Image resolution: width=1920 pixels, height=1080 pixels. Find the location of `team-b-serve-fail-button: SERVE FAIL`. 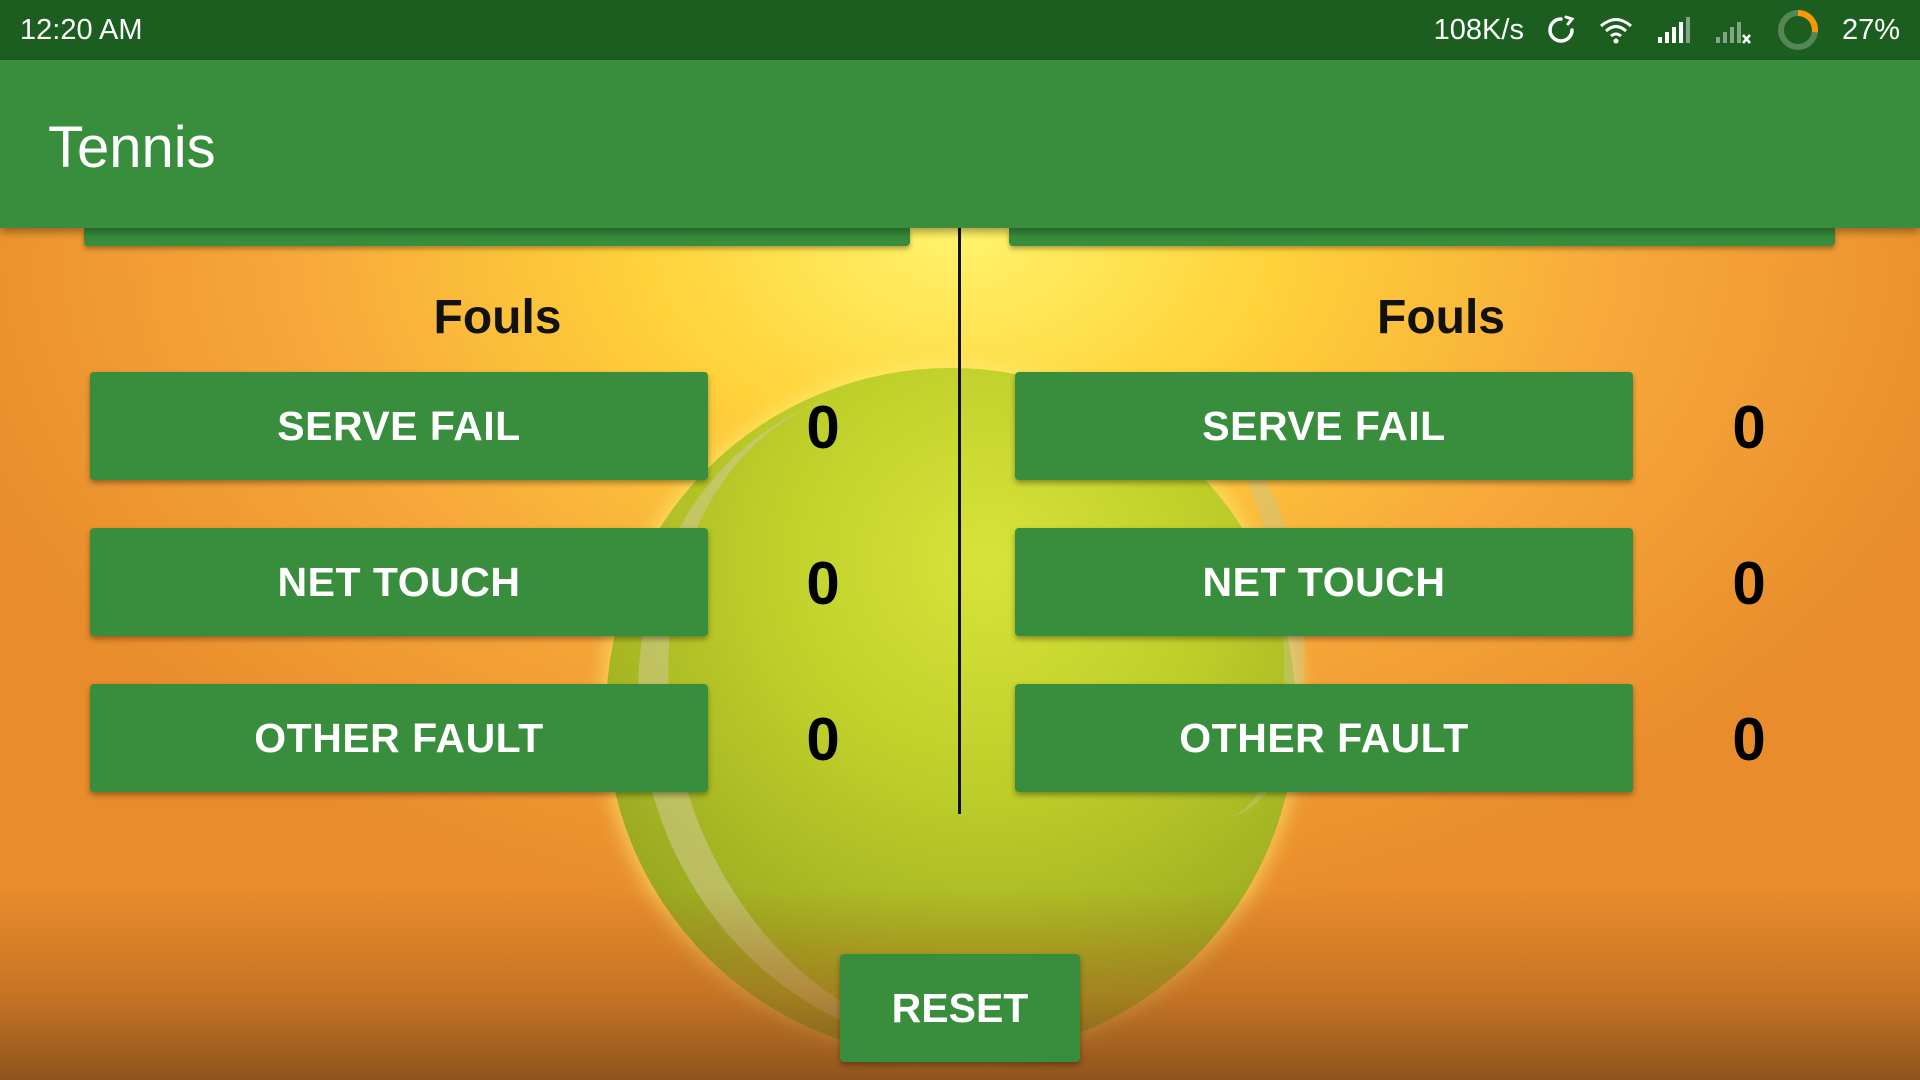

team-b-serve-fail-button: SERVE FAIL is located at coordinates (1324, 426).